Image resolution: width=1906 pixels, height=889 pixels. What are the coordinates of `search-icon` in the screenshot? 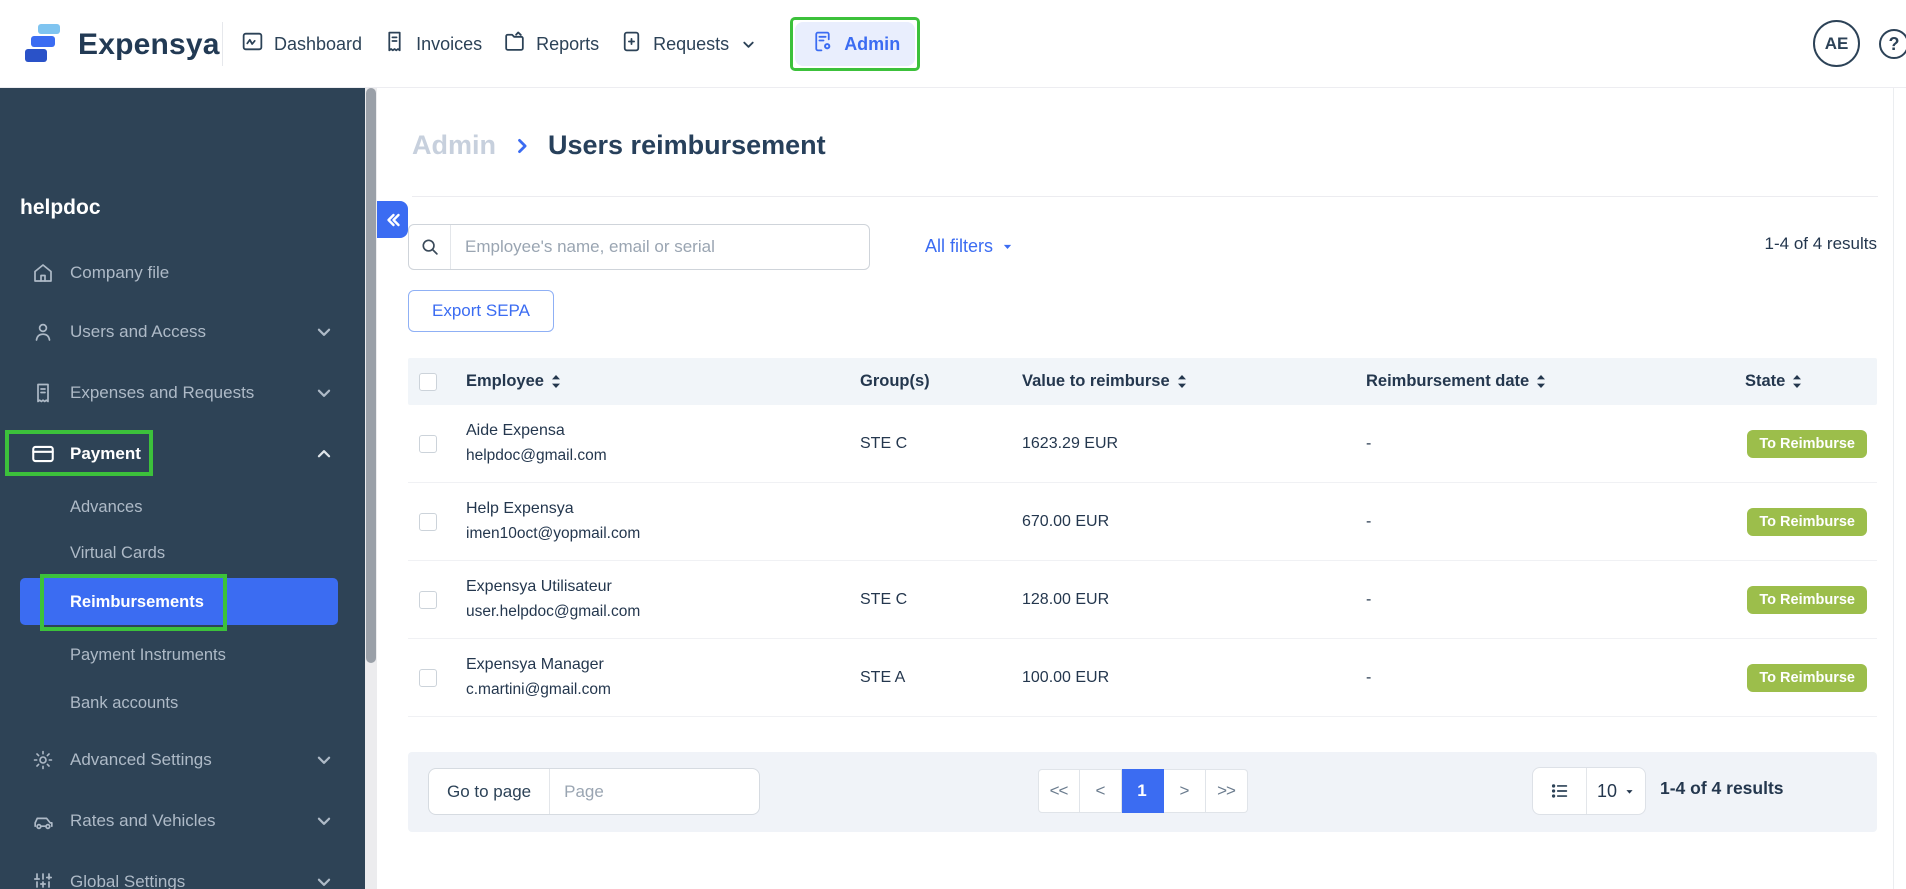 It's located at (430, 247).